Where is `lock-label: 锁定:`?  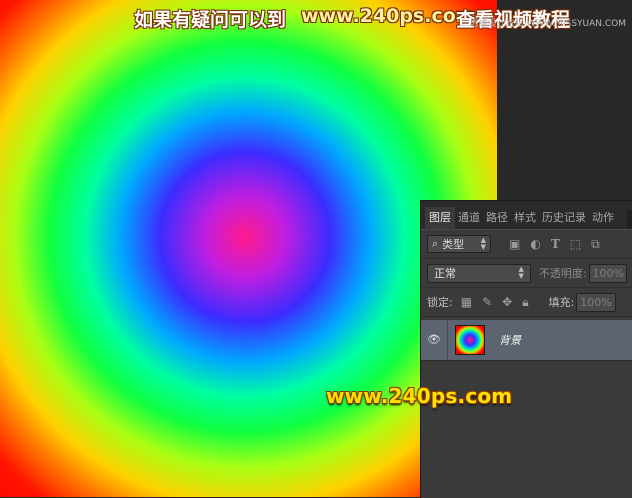 lock-label: 锁定: is located at coordinates (440, 302).